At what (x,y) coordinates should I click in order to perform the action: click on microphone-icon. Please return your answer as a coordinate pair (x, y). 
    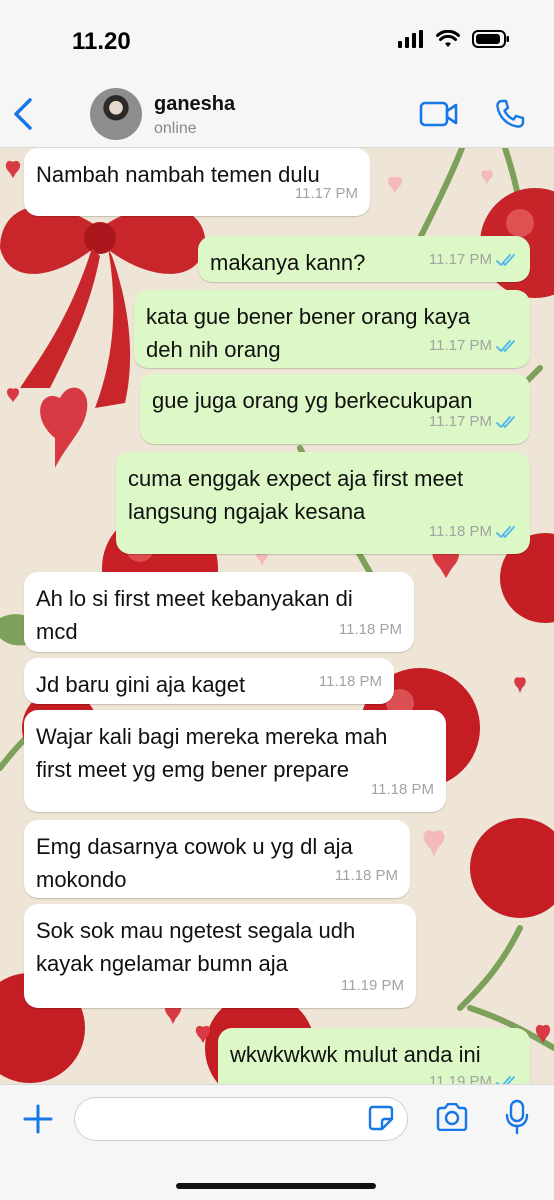
    Looking at the image, I should click on (517, 1117).